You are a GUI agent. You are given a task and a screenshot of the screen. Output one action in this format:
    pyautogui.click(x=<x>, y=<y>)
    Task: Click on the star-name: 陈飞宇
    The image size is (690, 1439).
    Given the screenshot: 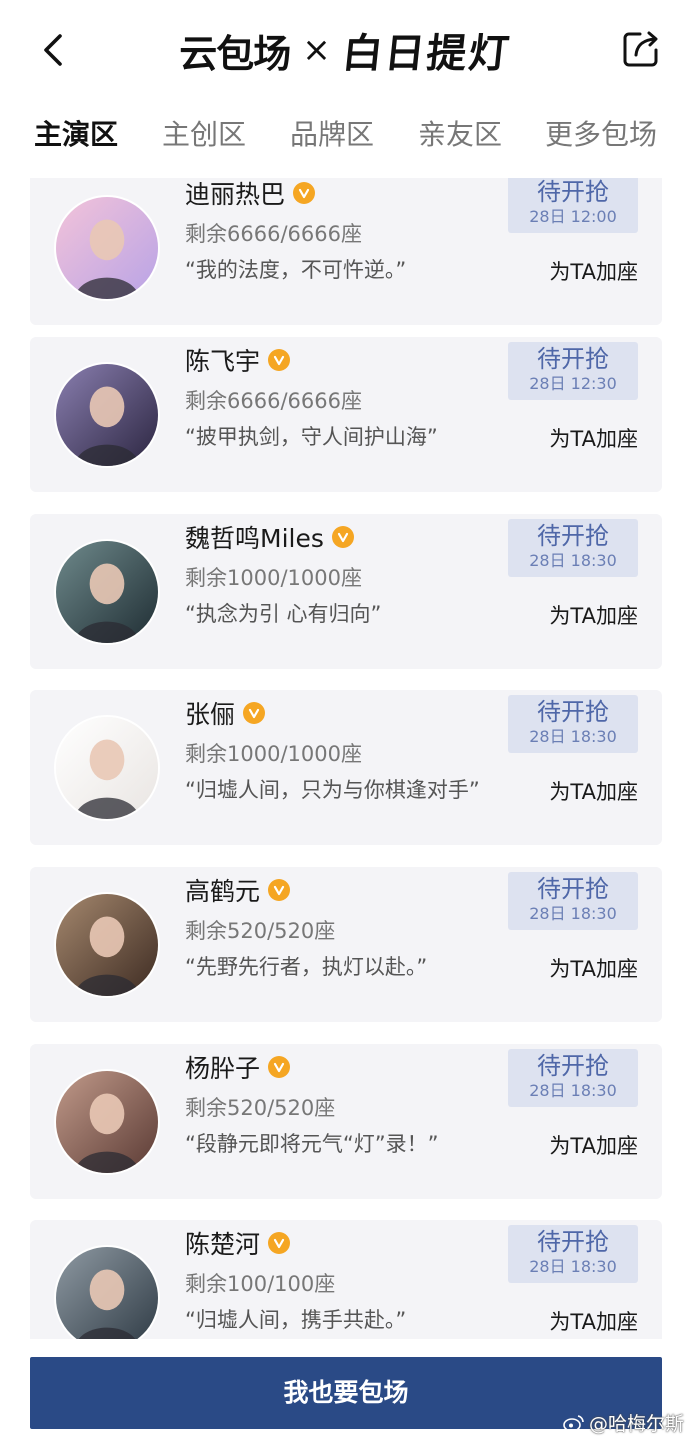 What is the action you would take?
    pyautogui.click(x=223, y=361)
    